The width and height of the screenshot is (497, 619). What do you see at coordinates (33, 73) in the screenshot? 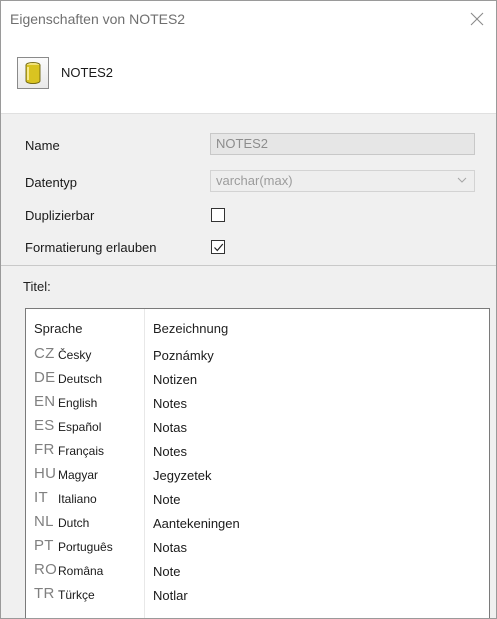
I see `database-column-icon` at bounding box center [33, 73].